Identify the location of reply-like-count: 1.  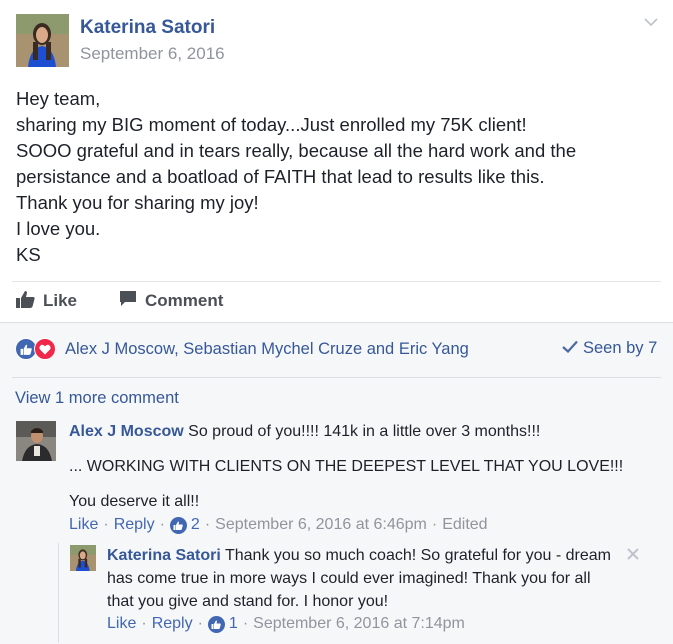
(233, 624).